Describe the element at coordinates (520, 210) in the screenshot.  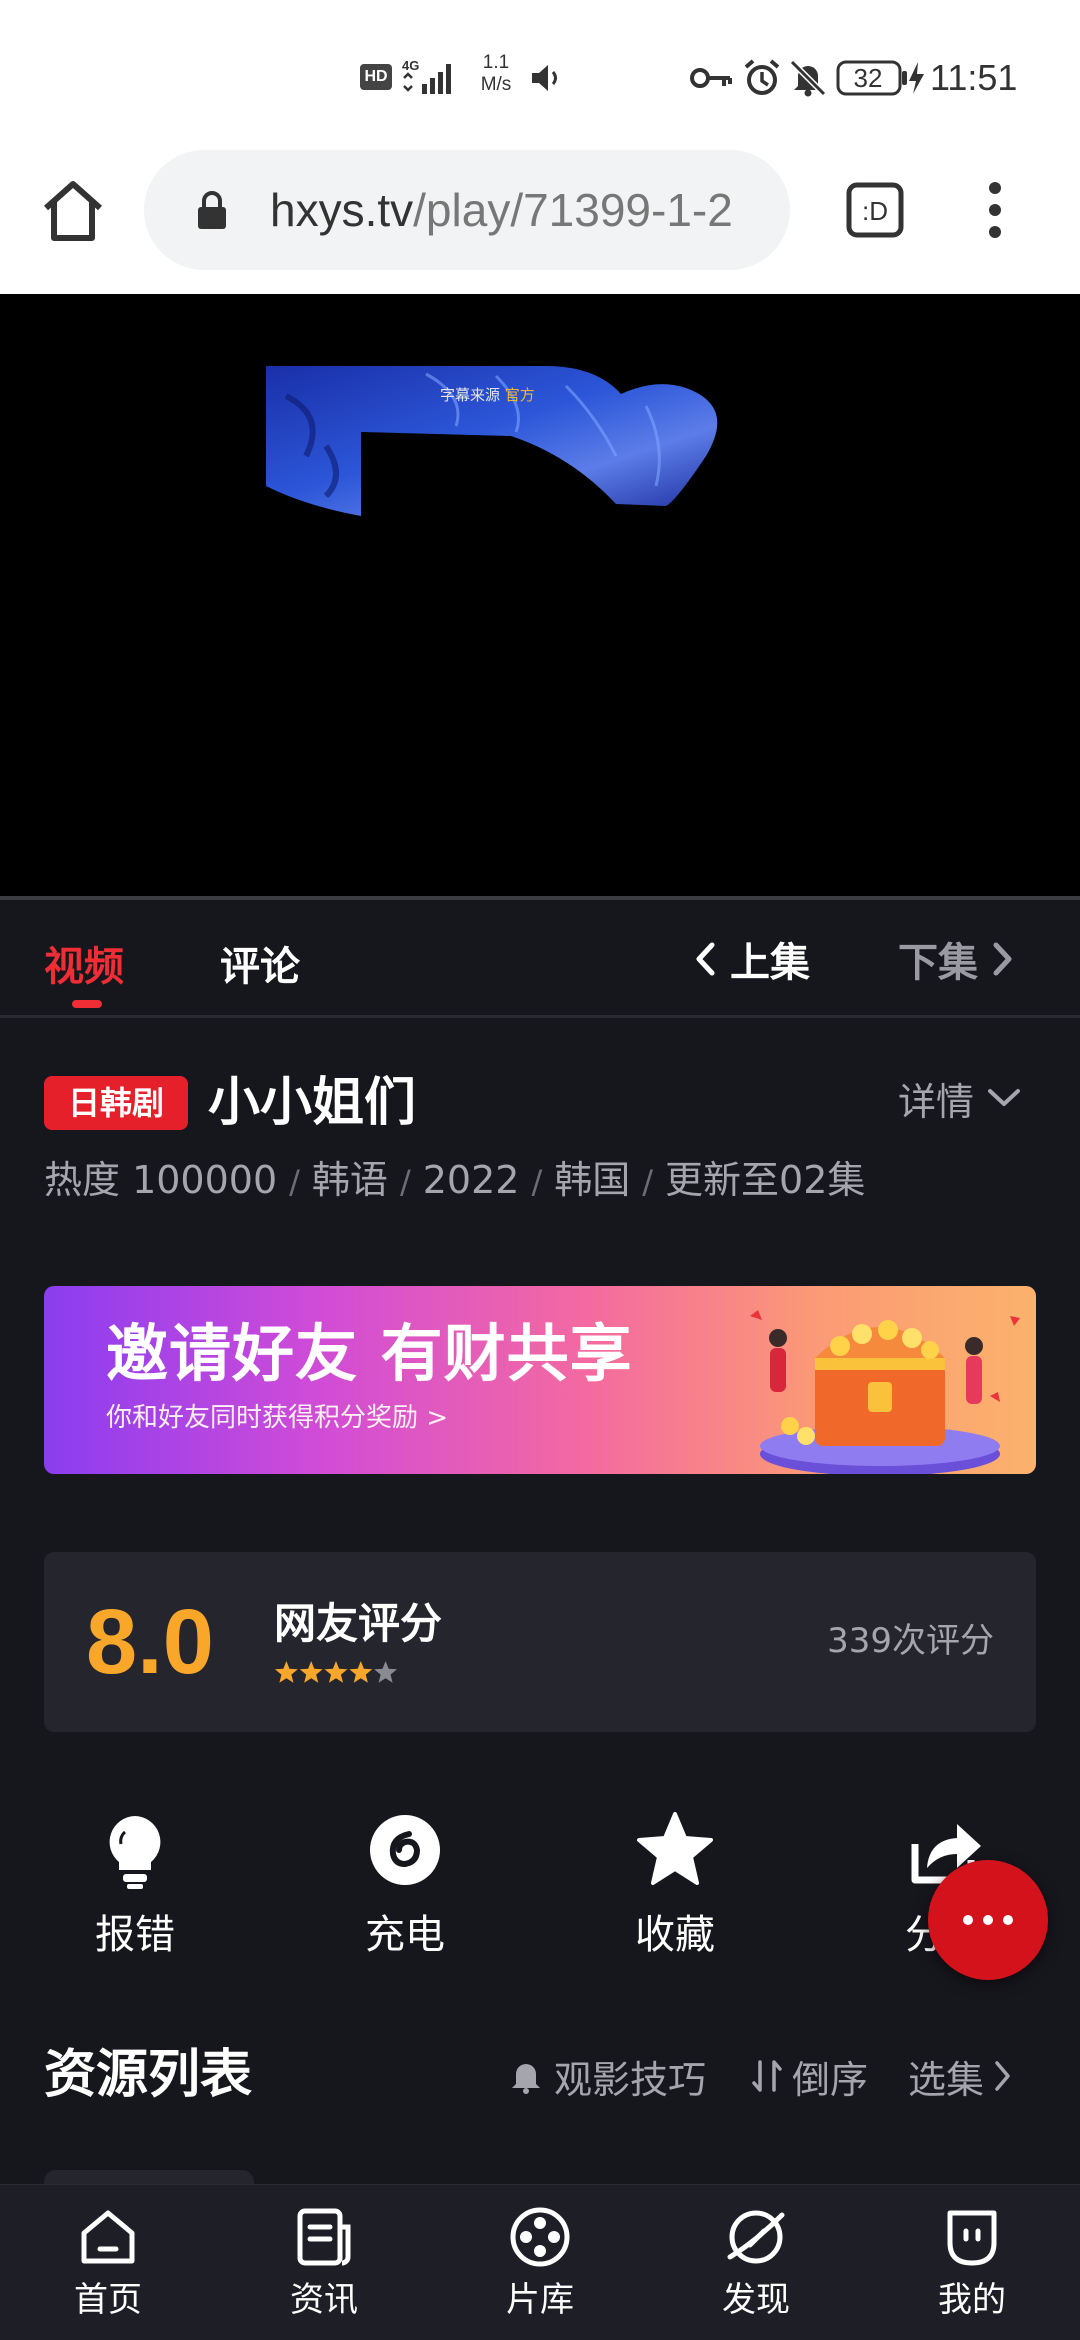
I see `url-text: hxys.tv/play/71399-1-2` at that location.